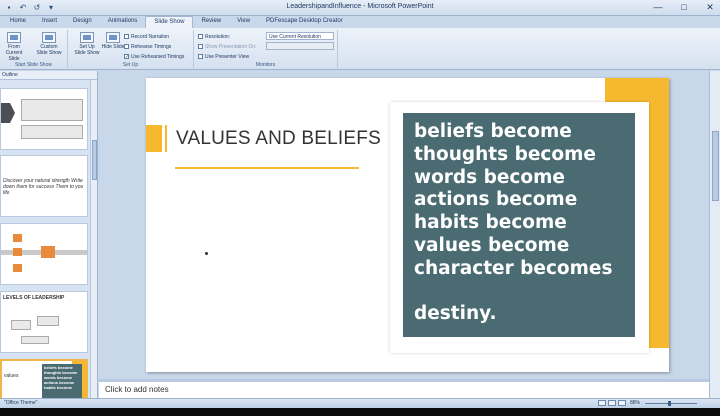  What do you see at coordinates (126, 46) in the screenshot?
I see `clock-icon` at bounding box center [126, 46].